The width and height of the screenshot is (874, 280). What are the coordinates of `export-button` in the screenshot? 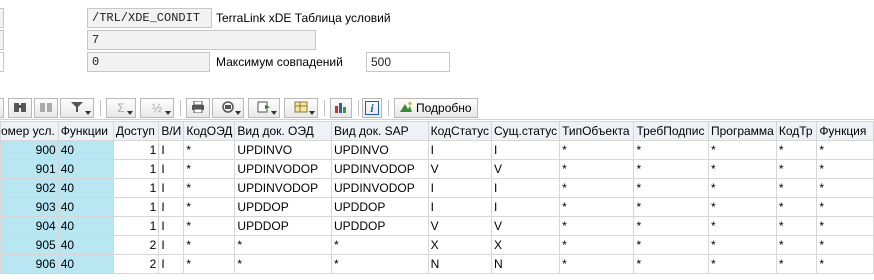 It's located at (264, 108).